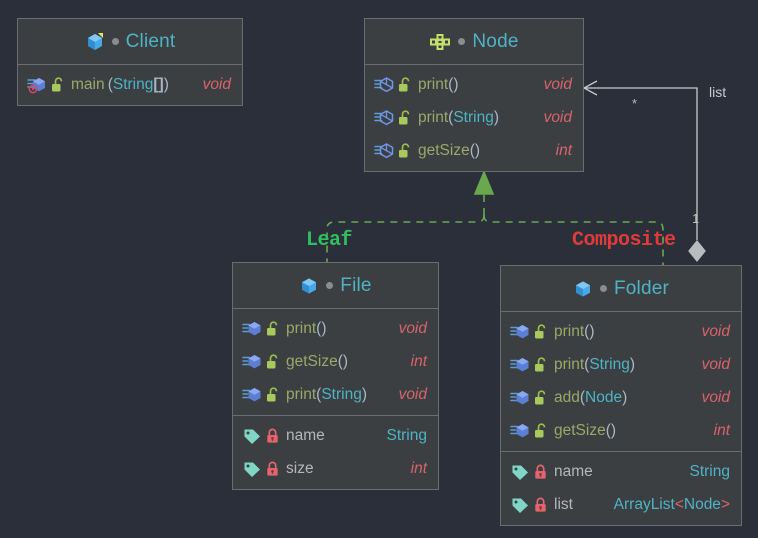 This screenshot has width=758, height=538. What do you see at coordinates (305, 435) in the screenshot?
I see `member-label-file-name: name` at bounding box center [305, 435].